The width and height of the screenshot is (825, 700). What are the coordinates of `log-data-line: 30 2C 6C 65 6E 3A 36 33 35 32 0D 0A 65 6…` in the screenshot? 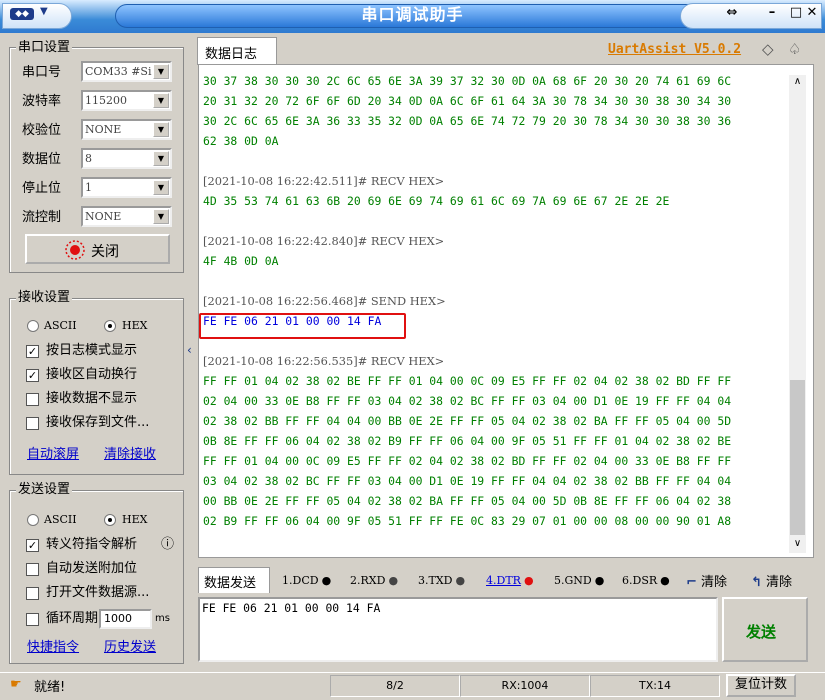 It's located at (467, 121).